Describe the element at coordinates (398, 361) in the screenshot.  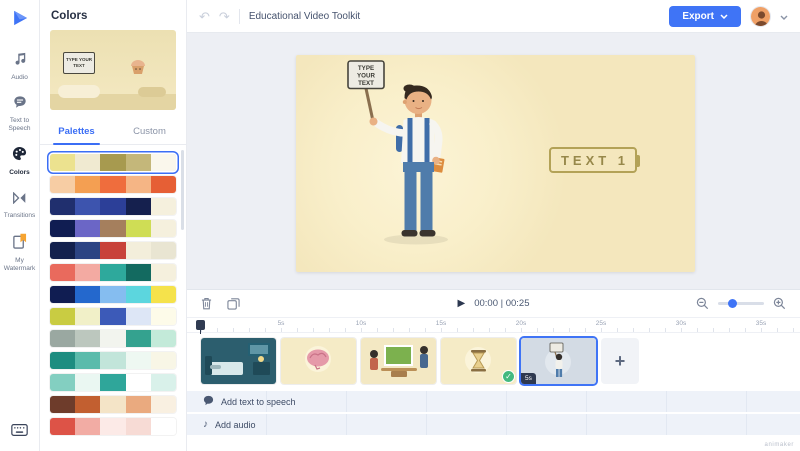
I see `scene-thumbnail-whiteboard` at that location.